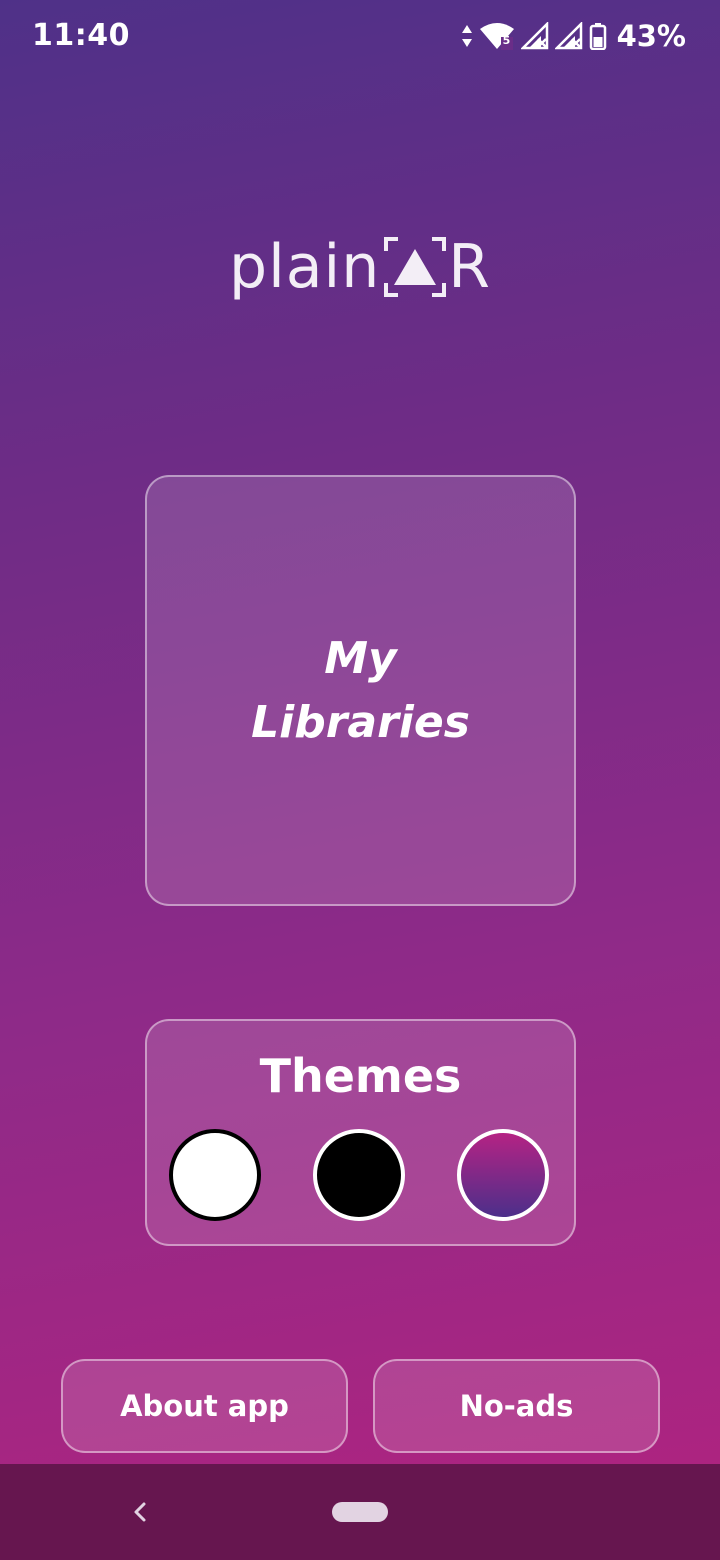  I want to click on home-pill-icon, so click(360, 1512).